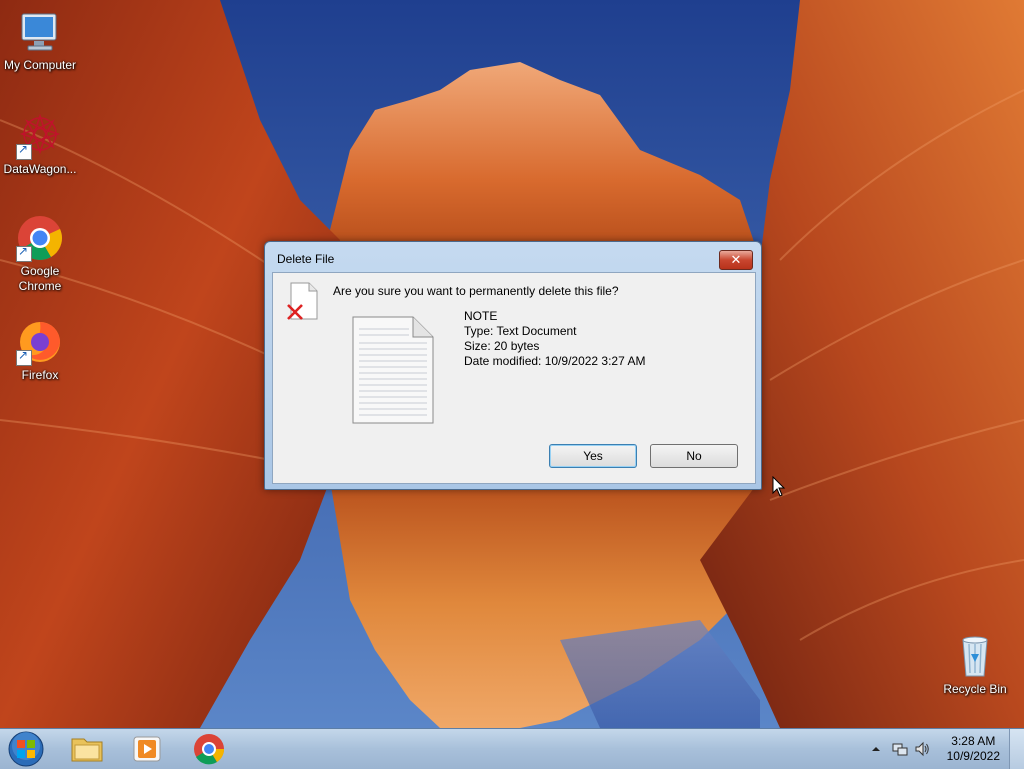  I want to click on firefox-icon, so click(40, 342).